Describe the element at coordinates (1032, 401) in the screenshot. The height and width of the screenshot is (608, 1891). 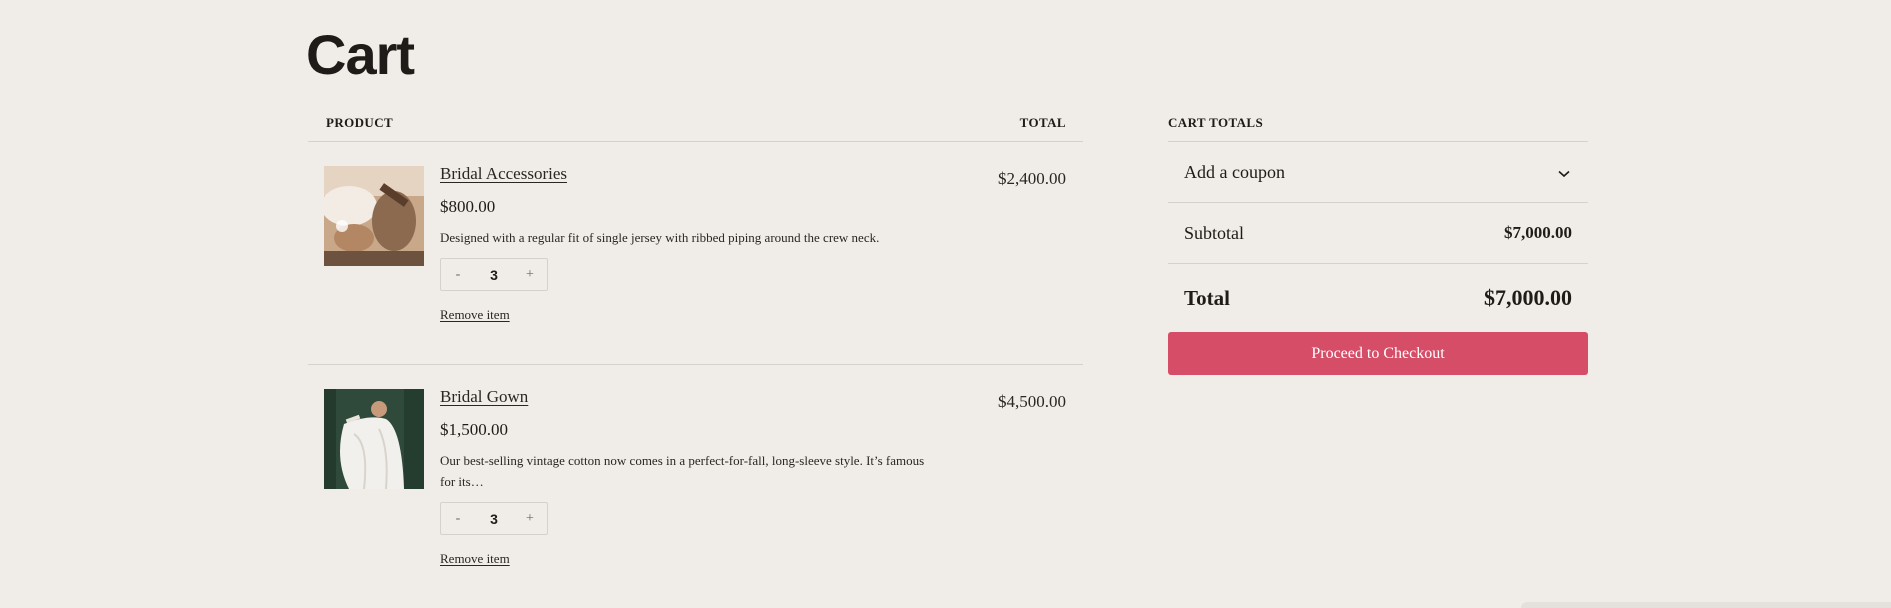
I see `line-total: $4,500.00` at that location.